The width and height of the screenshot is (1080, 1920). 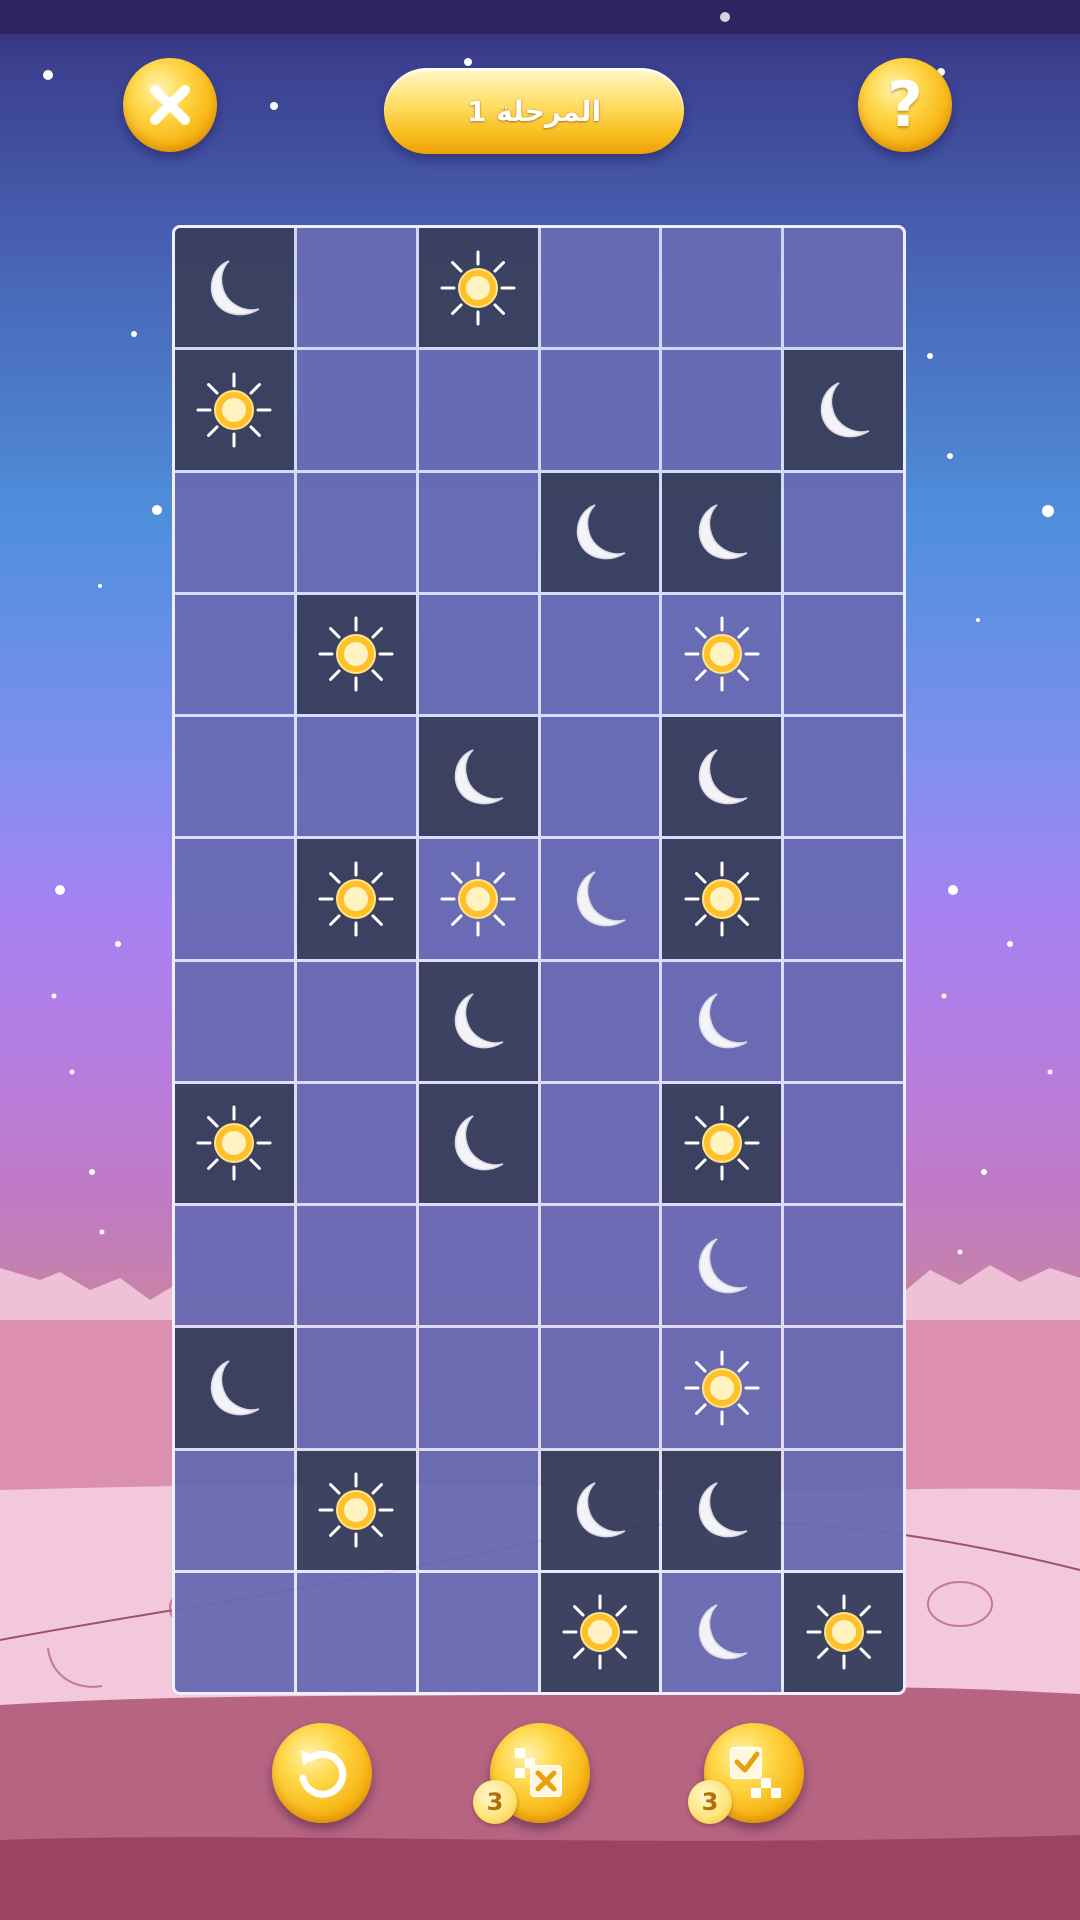 I want to click on grid-x-hint-icon, so click(x=538, y=1772).